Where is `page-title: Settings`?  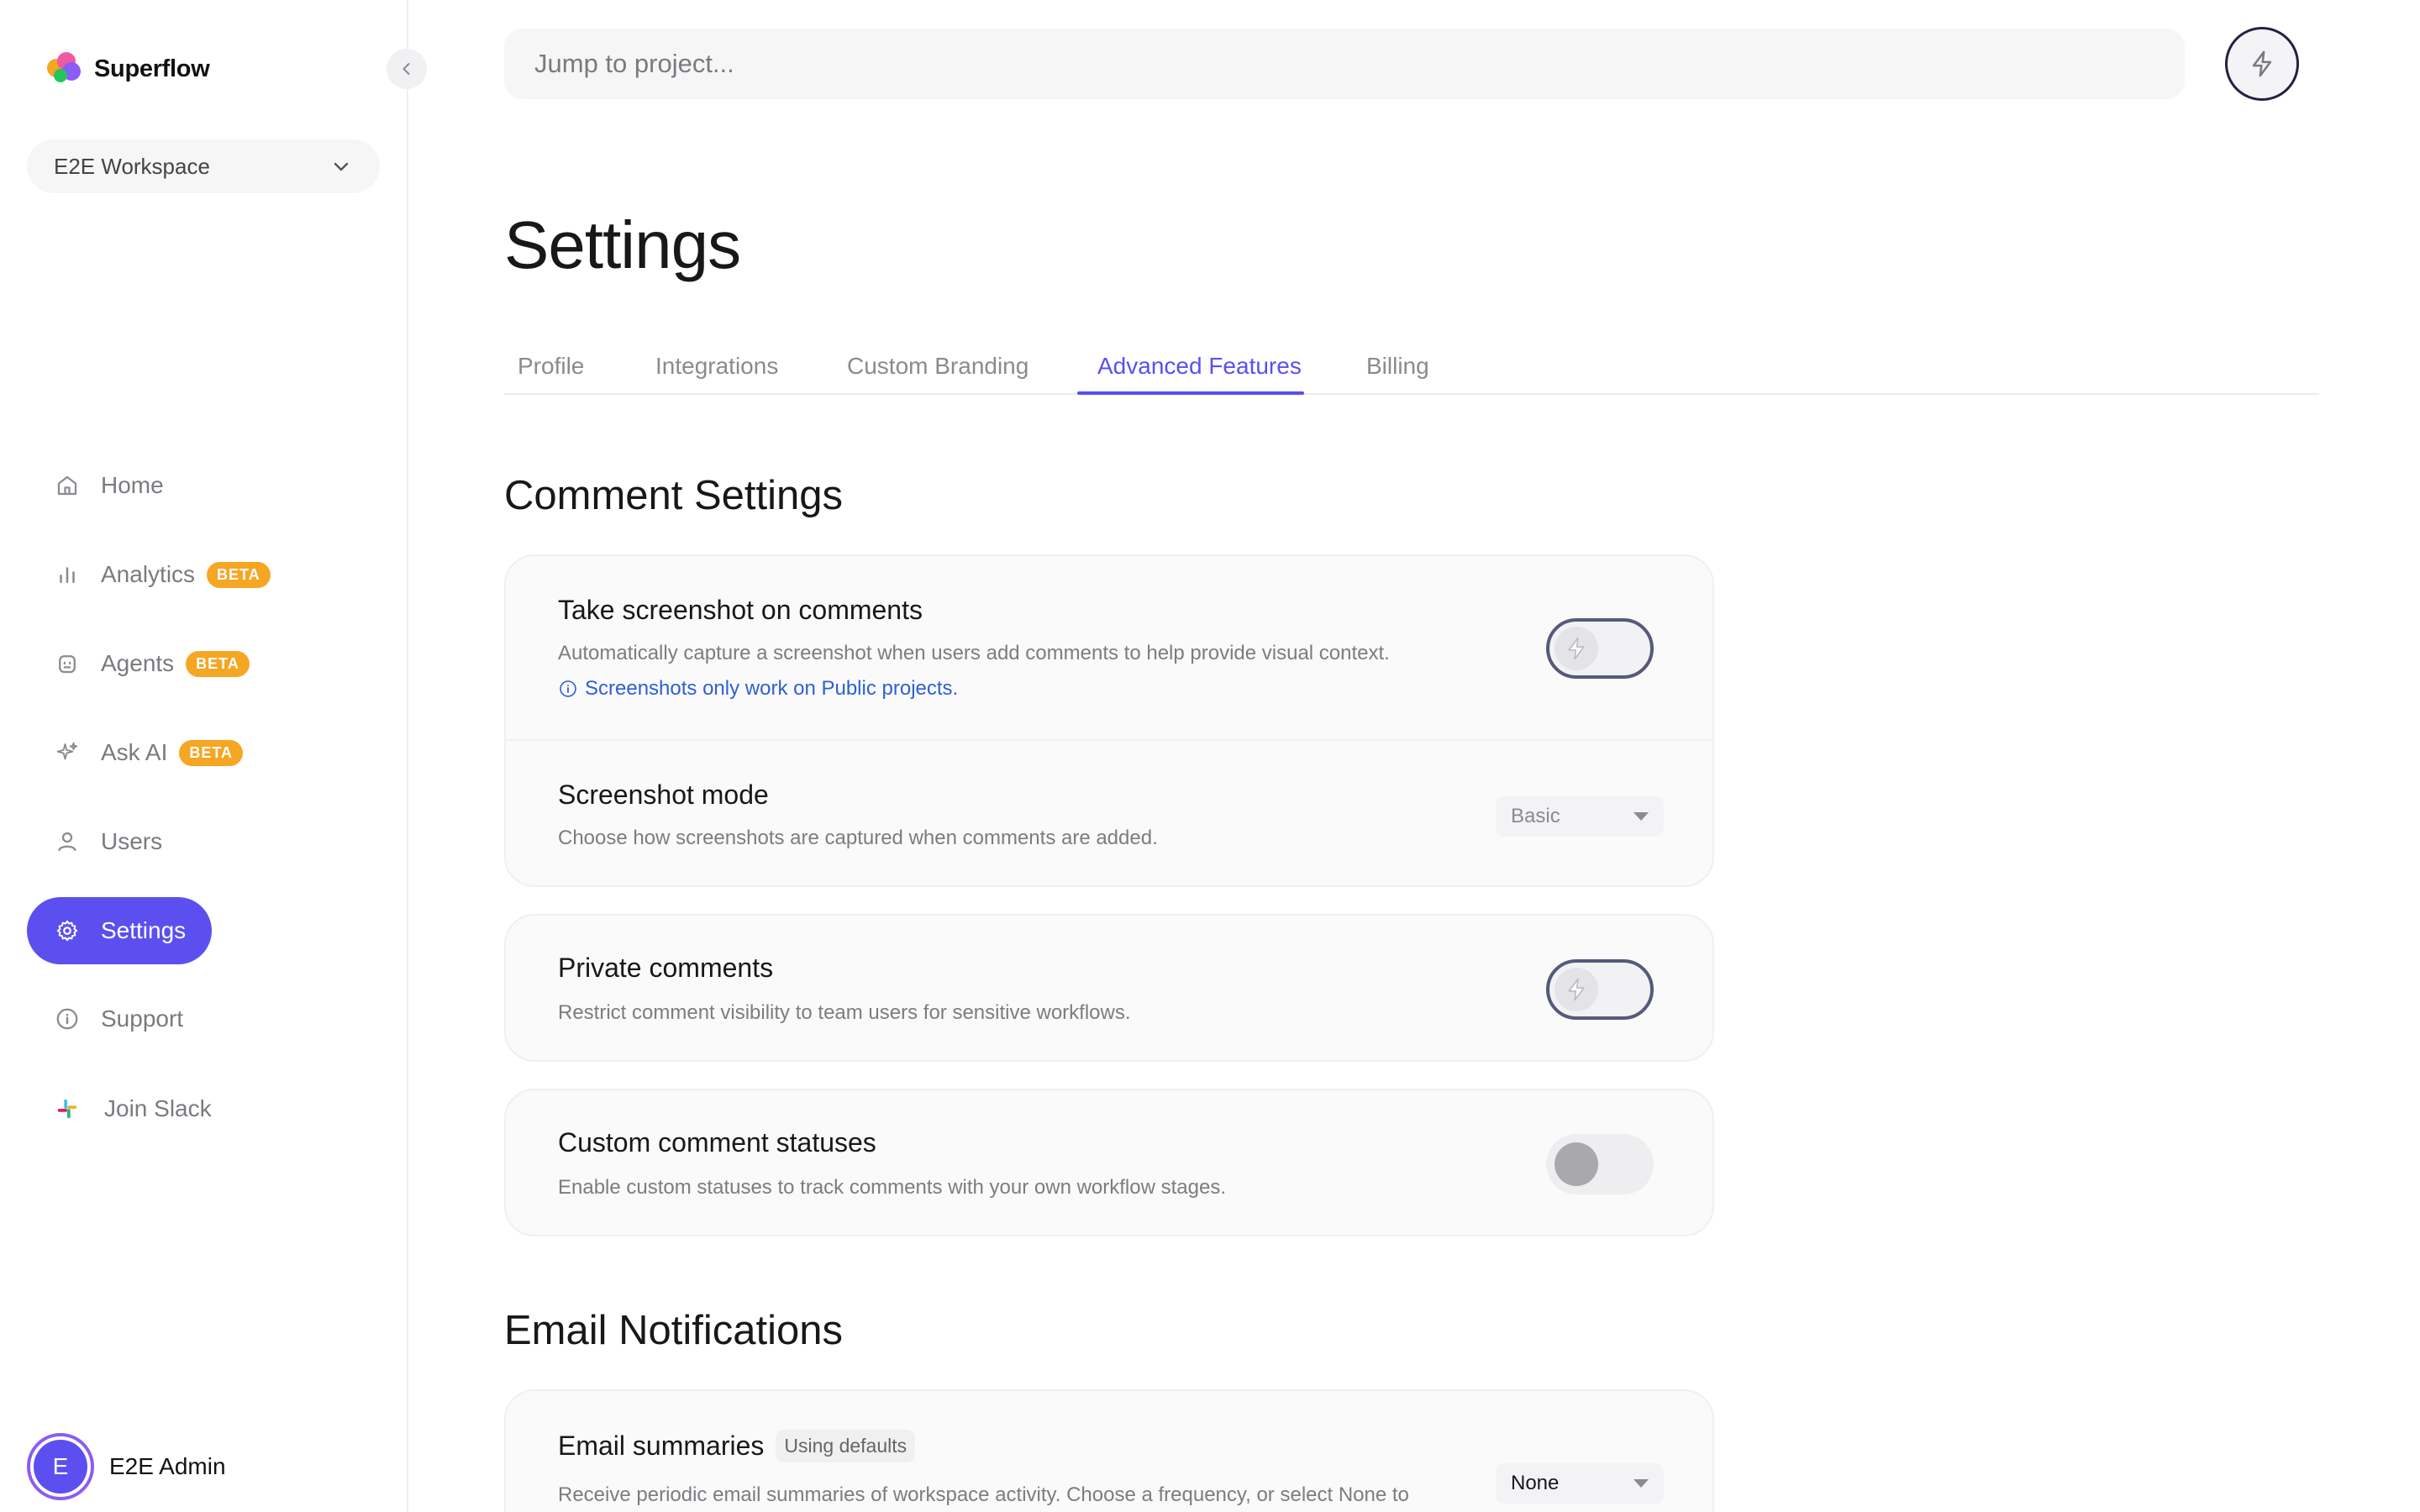
page-title: Settings is located at coordinates (622, 244).